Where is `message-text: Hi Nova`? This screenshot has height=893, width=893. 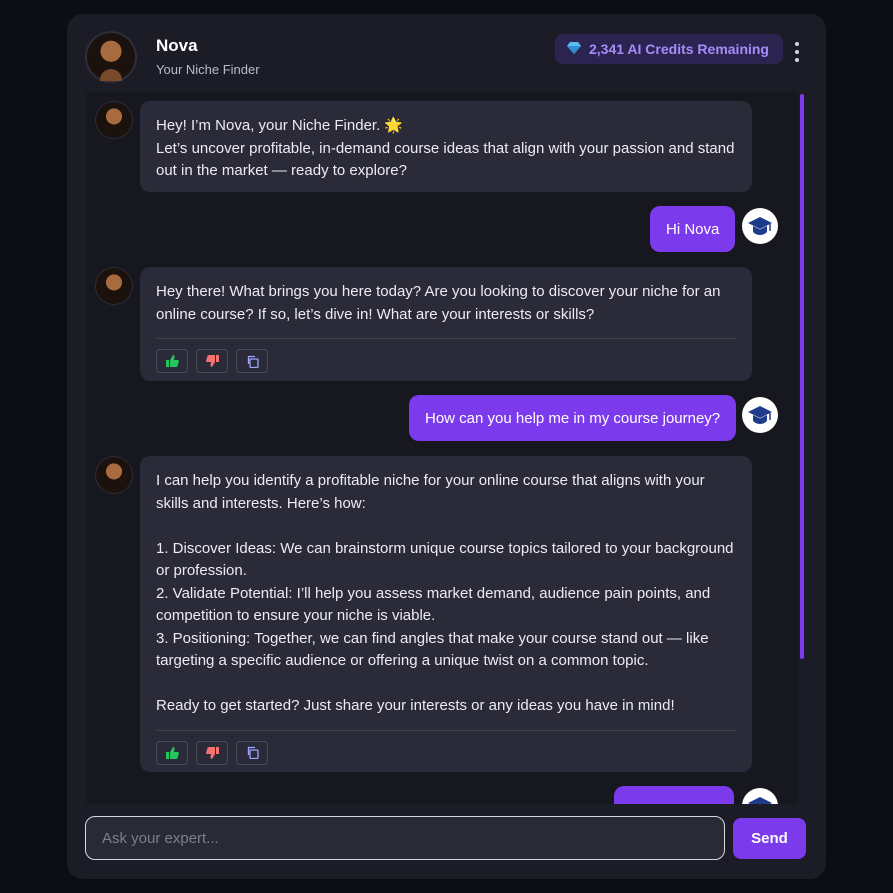 message-text: Hi Nova is located at coordinates (693, 229).